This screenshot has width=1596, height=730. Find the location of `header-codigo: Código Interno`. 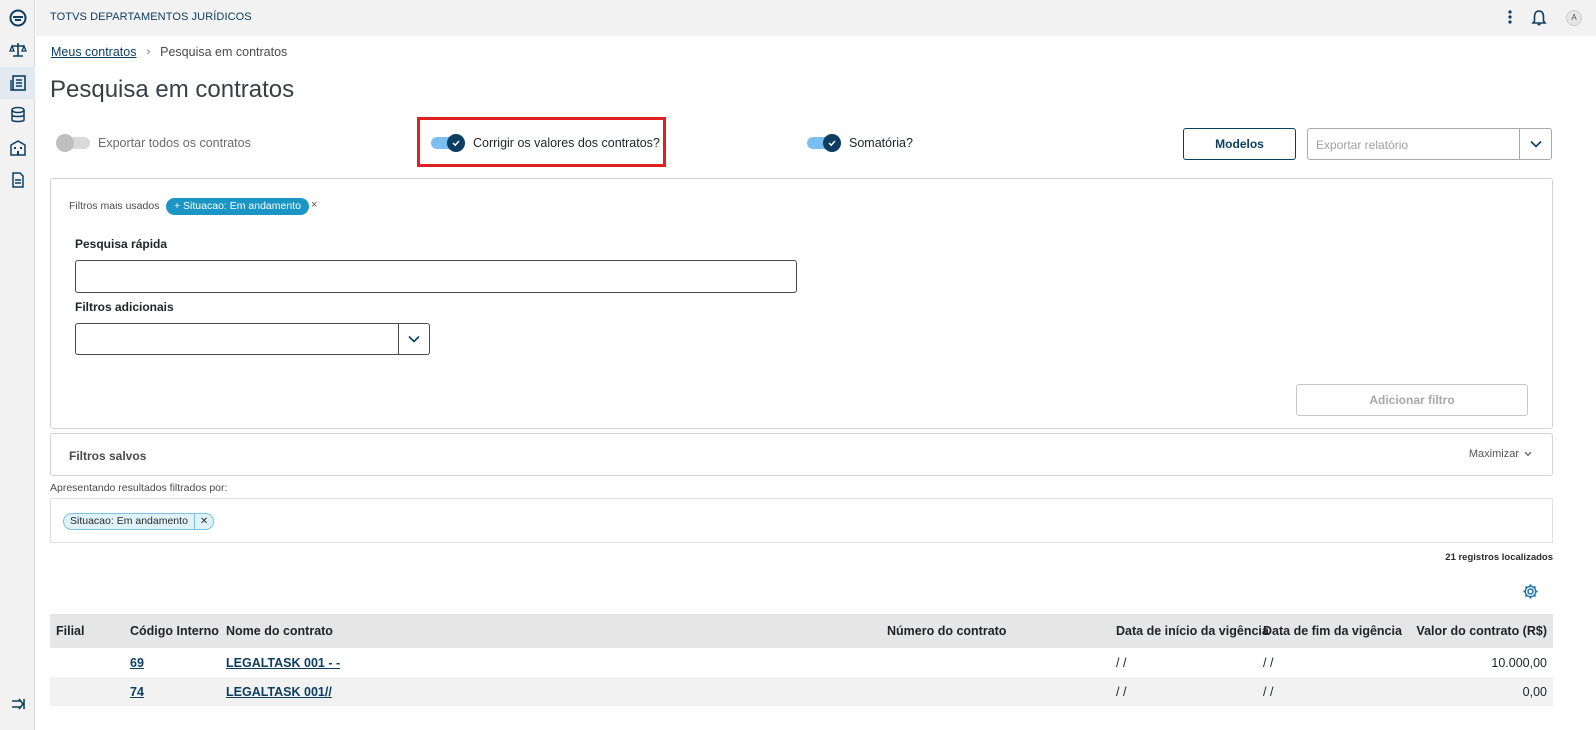

header-codigo: Código Interno is located at coordinates (174, 631).